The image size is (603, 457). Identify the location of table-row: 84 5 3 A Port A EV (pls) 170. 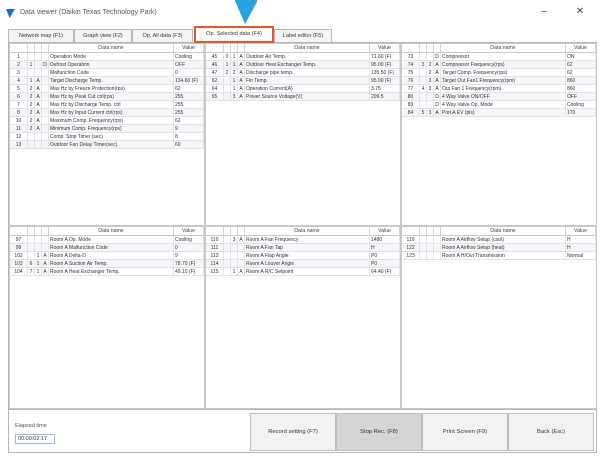
(499, 113).